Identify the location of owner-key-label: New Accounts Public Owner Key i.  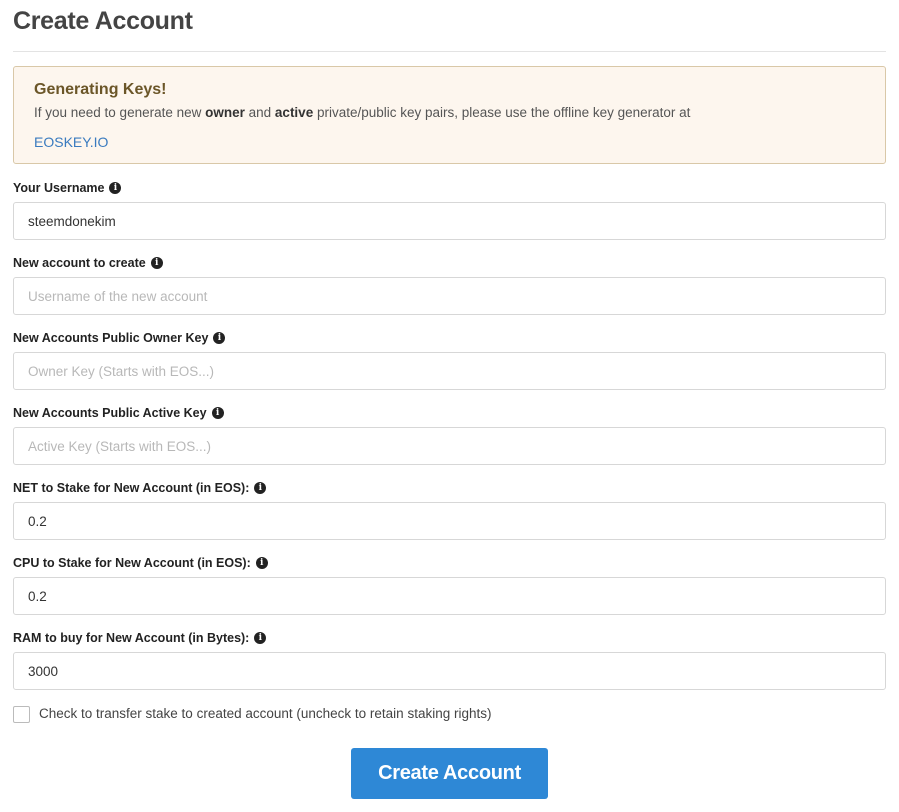
(119, 338).